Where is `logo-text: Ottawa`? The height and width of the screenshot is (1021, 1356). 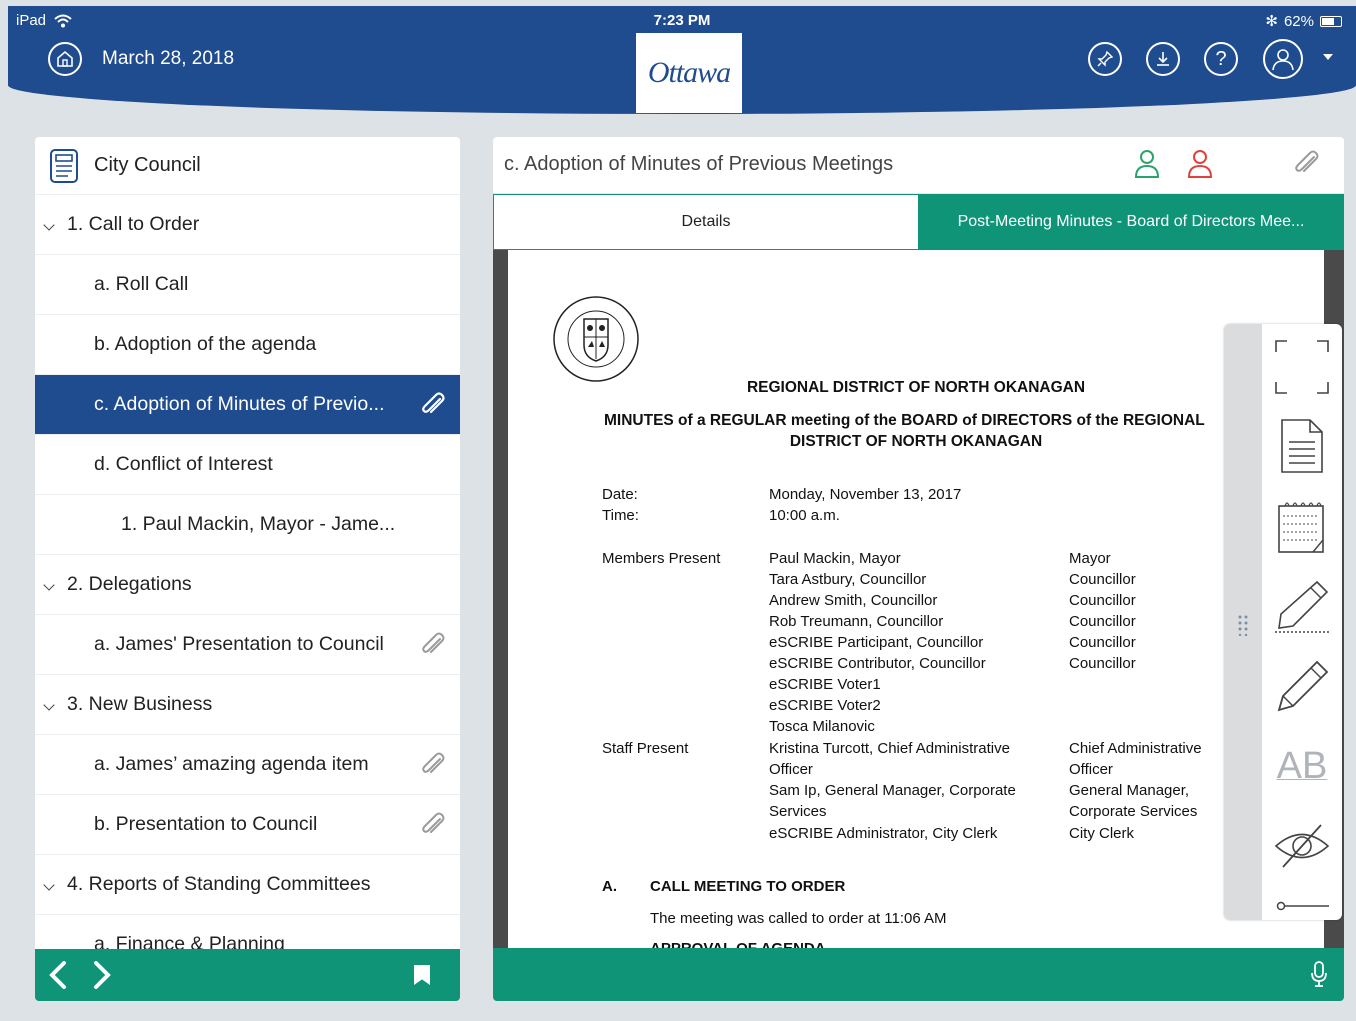
logo-text: Ottawa is located at coordinates (689, 72).